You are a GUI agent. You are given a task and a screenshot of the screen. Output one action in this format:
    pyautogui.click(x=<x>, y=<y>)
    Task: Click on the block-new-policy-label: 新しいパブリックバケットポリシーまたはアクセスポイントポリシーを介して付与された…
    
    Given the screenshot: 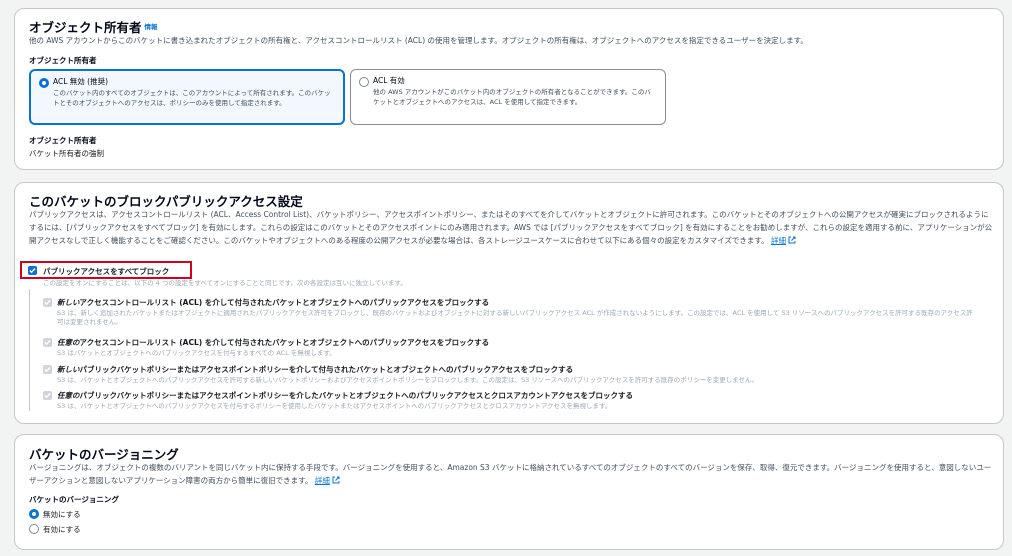 What is the action you would take?
    pyautogui.click(x=315, y=369)
    